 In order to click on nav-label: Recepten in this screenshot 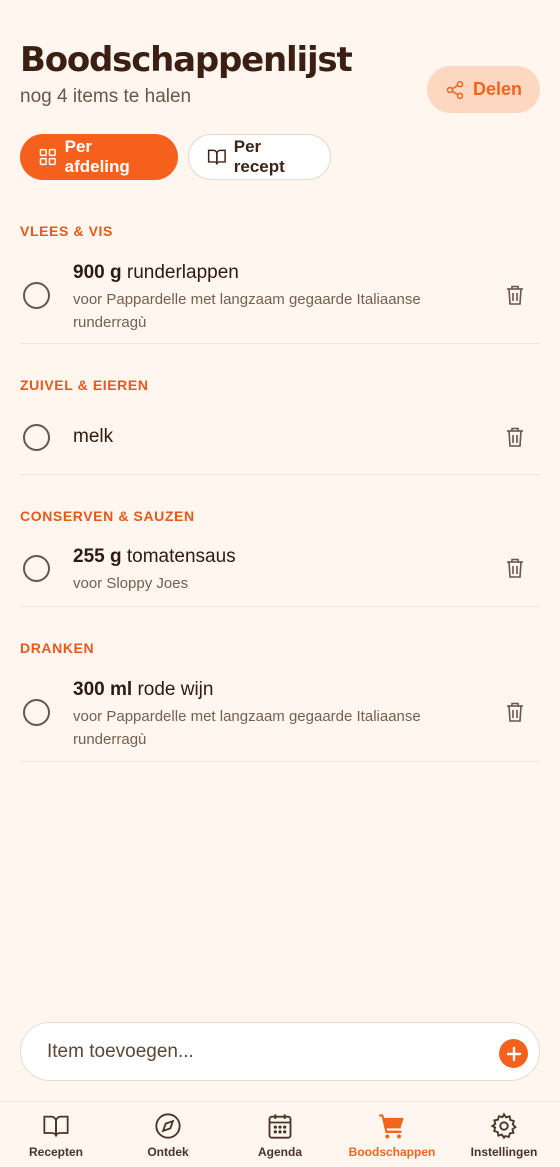, I will do `click(56, 1152)`.